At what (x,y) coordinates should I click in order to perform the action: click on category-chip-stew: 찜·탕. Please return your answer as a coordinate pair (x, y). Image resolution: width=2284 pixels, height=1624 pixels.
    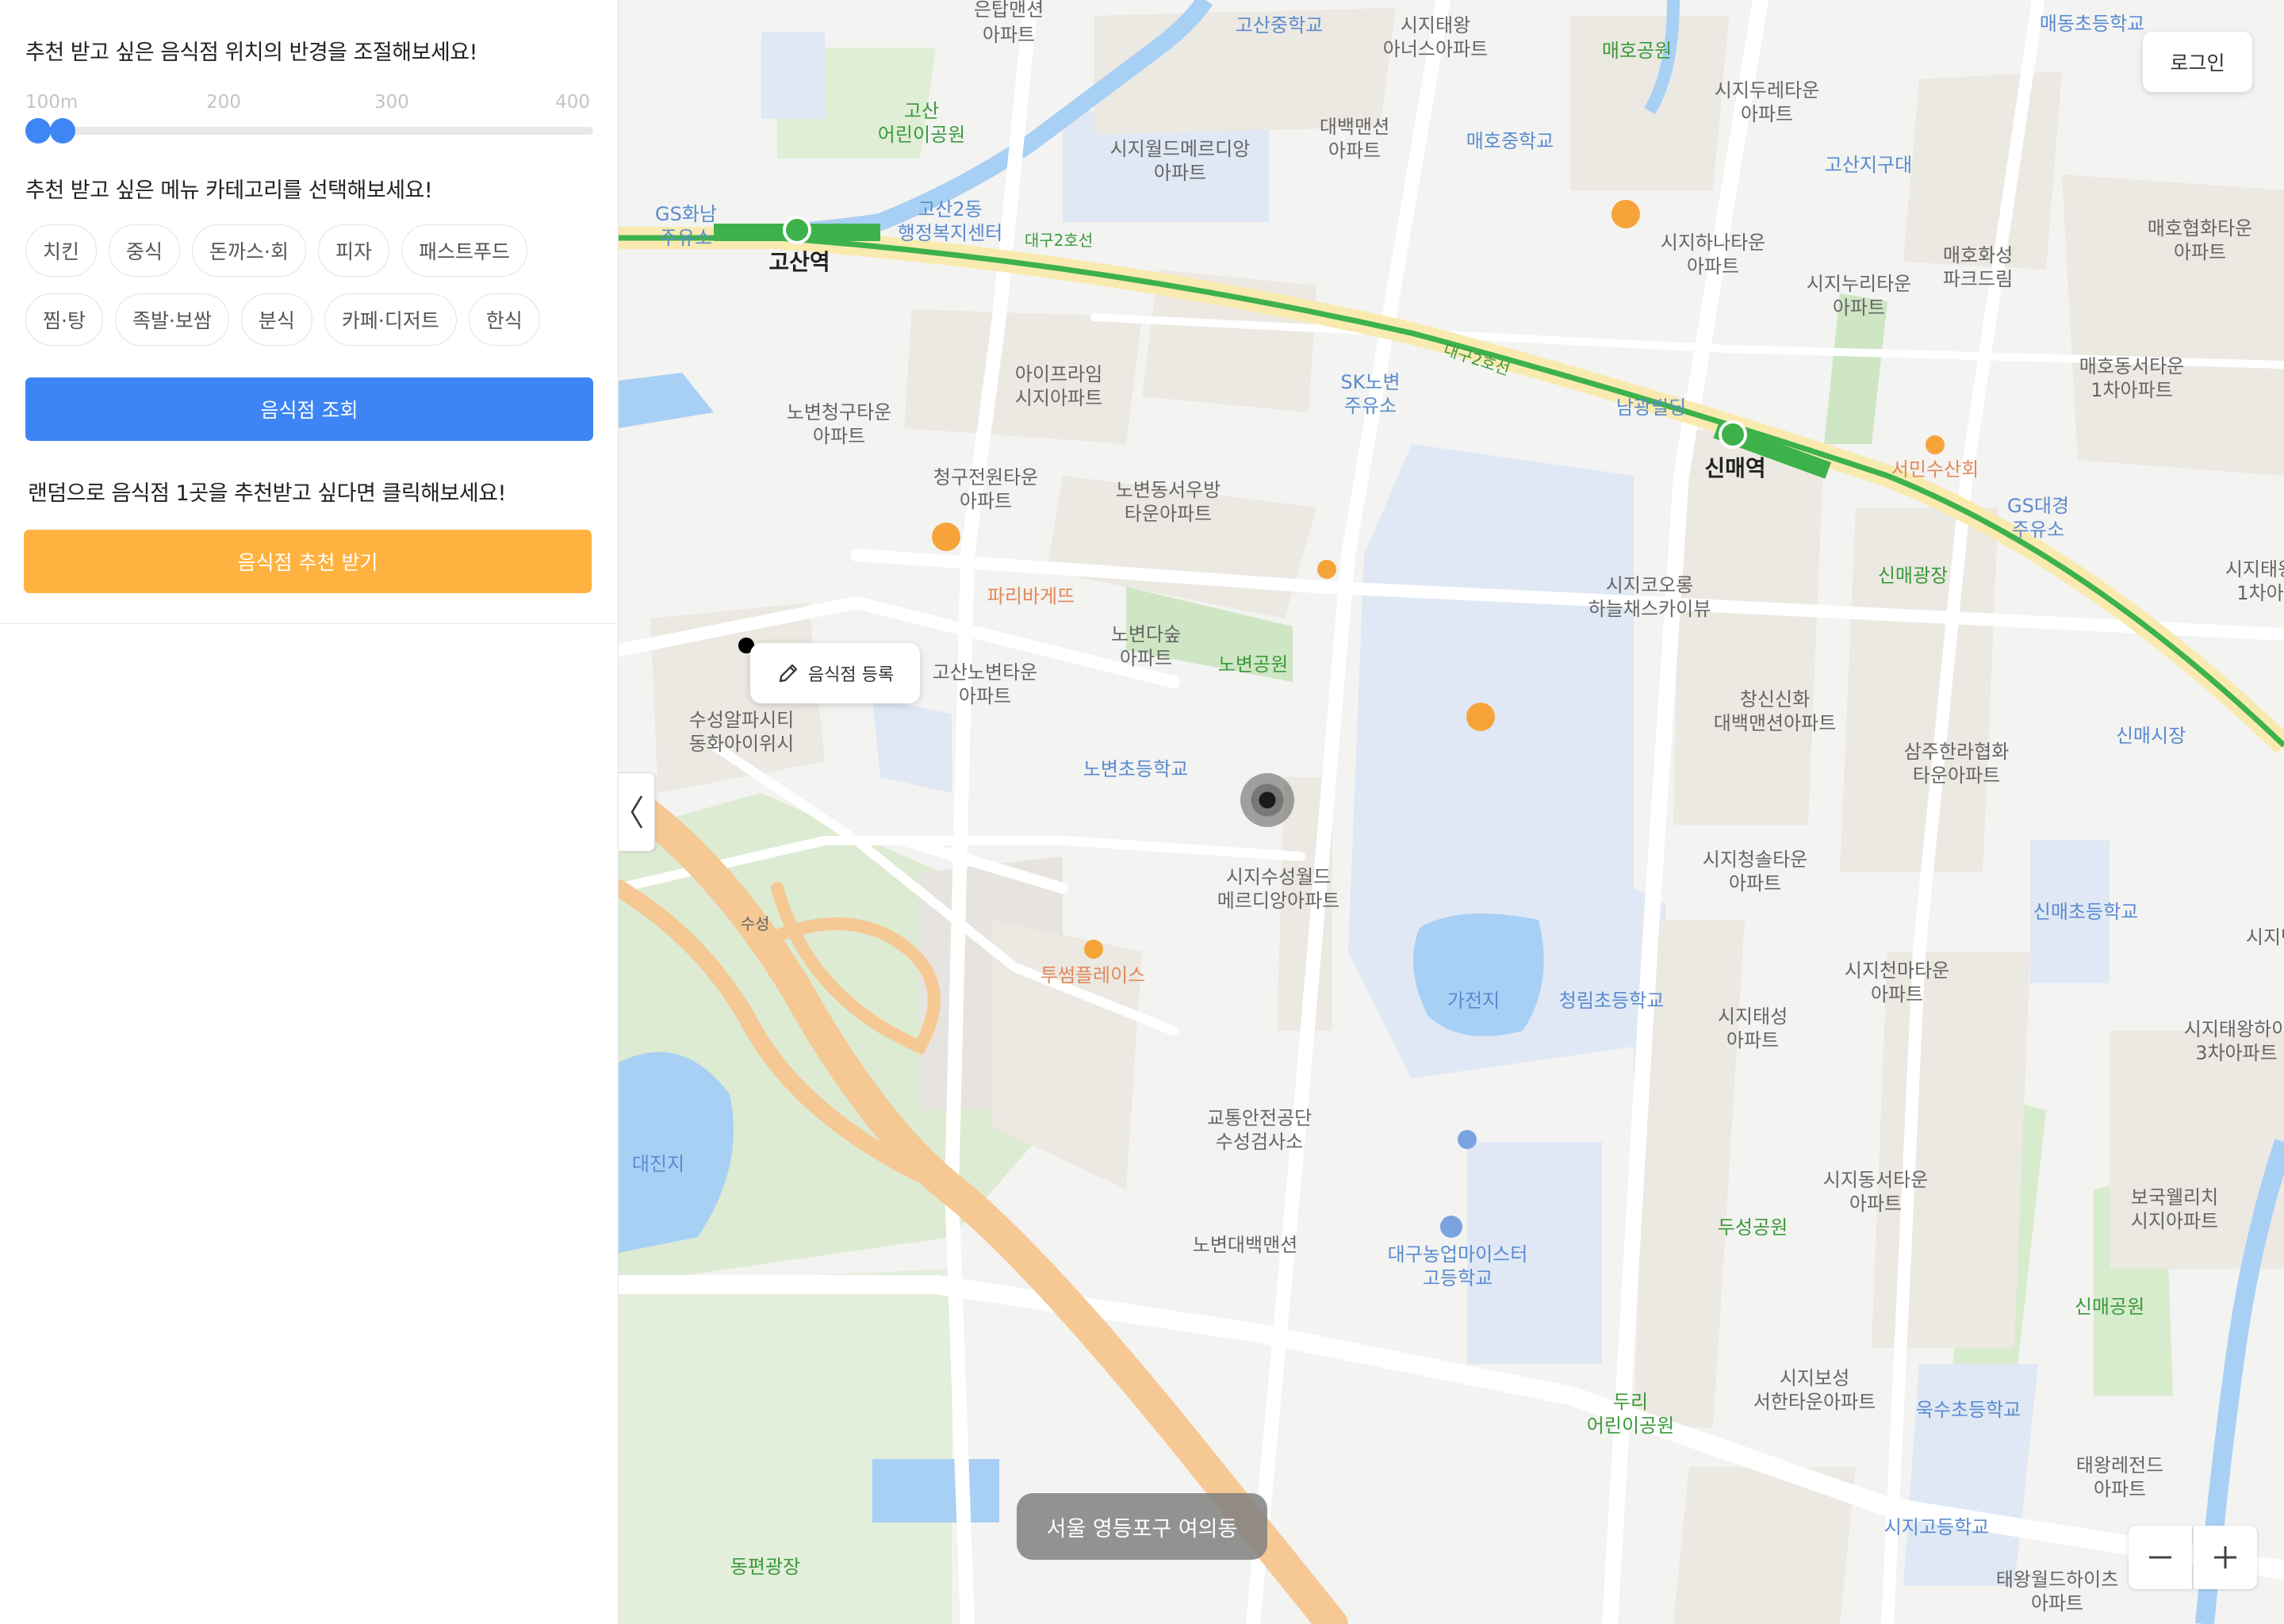
    Looking at the image, I should click on (64, 319).